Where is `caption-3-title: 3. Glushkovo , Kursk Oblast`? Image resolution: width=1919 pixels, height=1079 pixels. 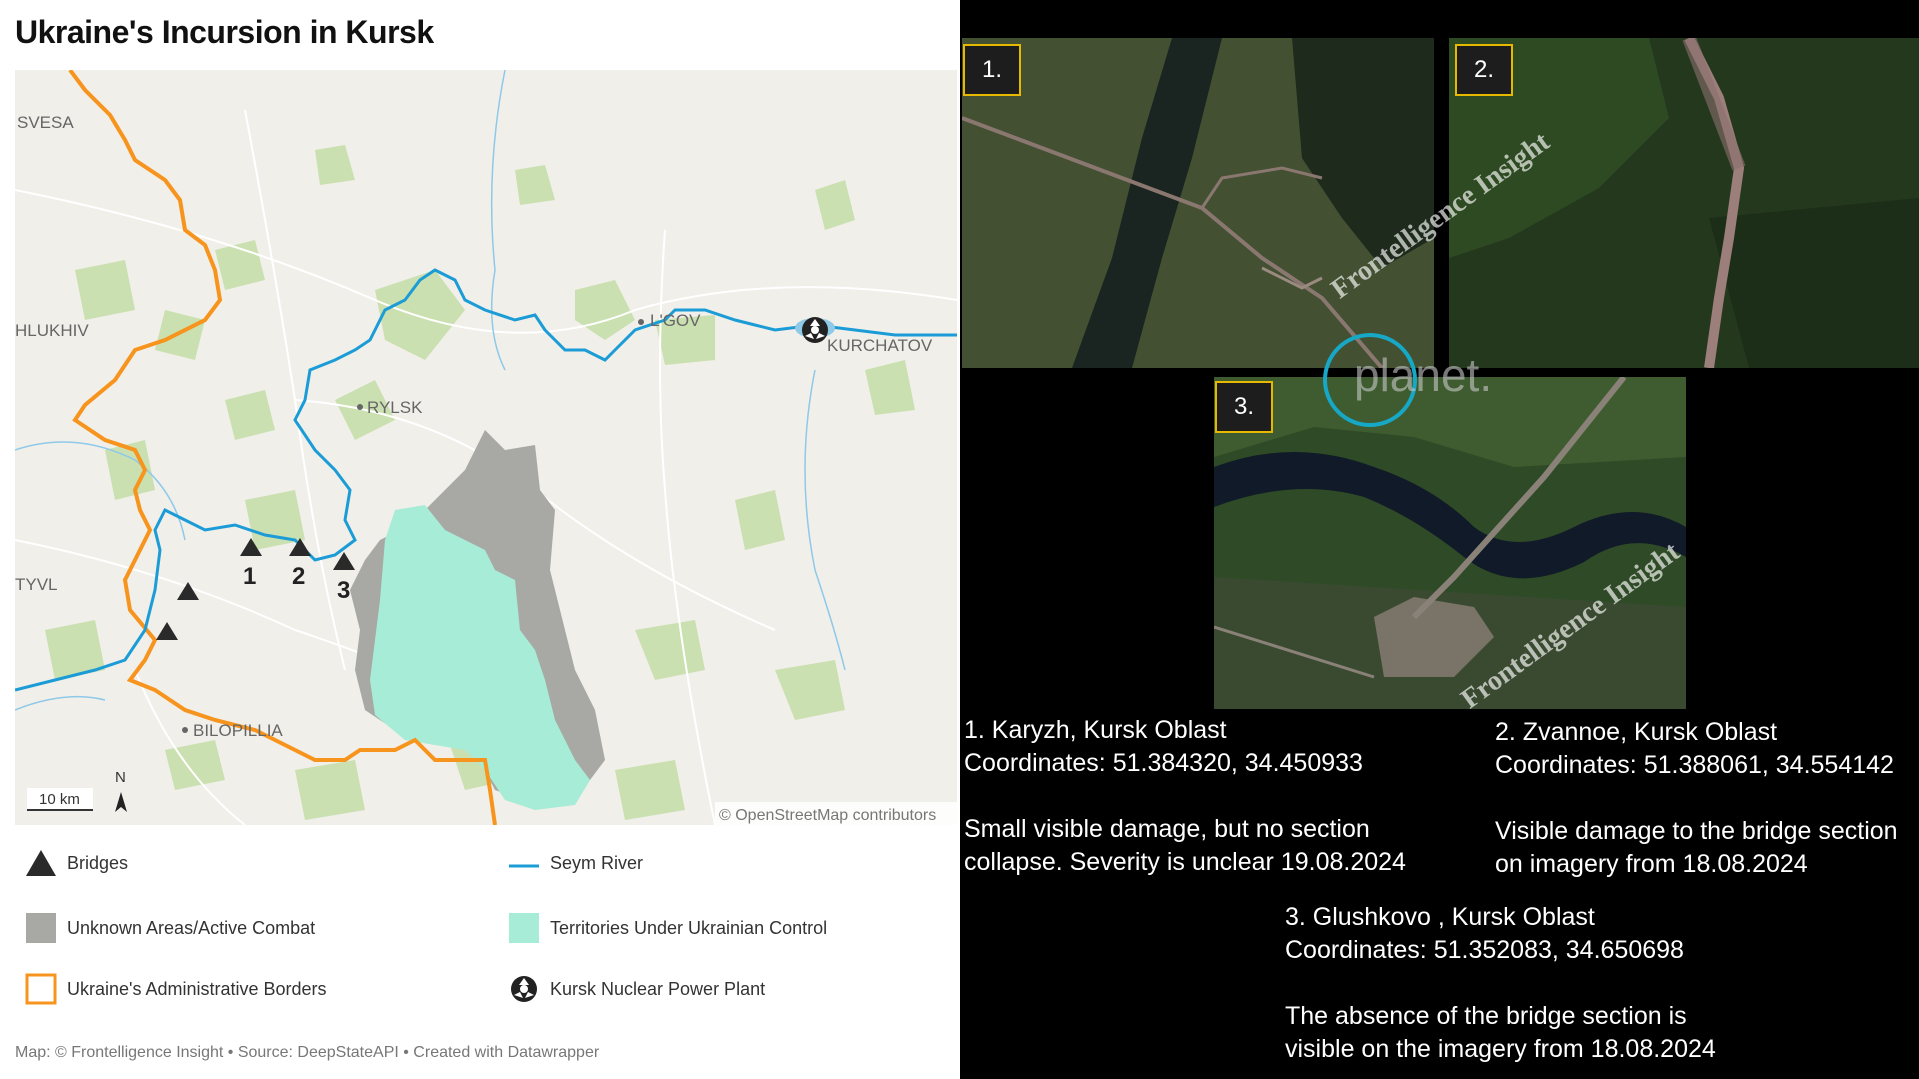 caption-3-title: 3. Glushkovo , Kursk Oblast is located at coordinates (1440, 917).